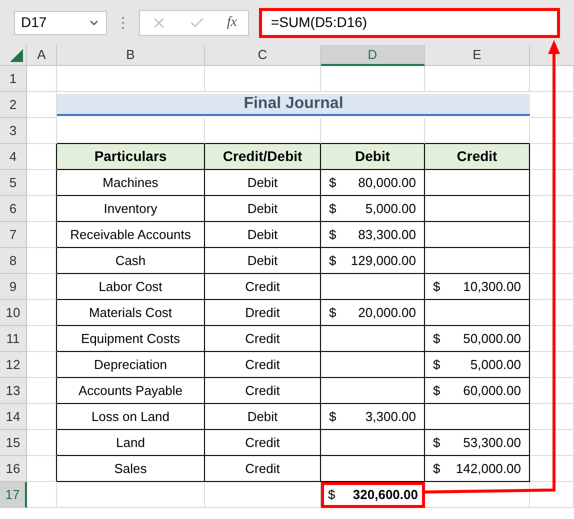  Describe the element at coordinates (131, 339) in the screenshot. I see `table-cell: Equipment Costs` at that location.